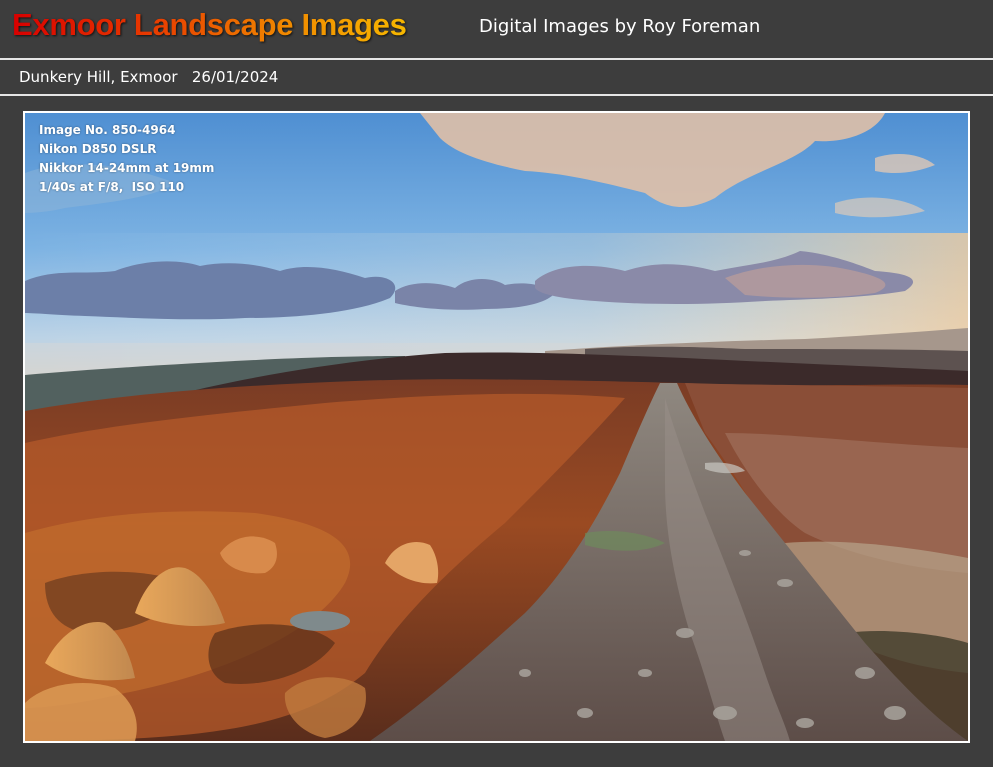  Describe the element at coordinates (107, 130) in the screenshot. I see `exif-image-number: Image No. 850-4964` at that location.